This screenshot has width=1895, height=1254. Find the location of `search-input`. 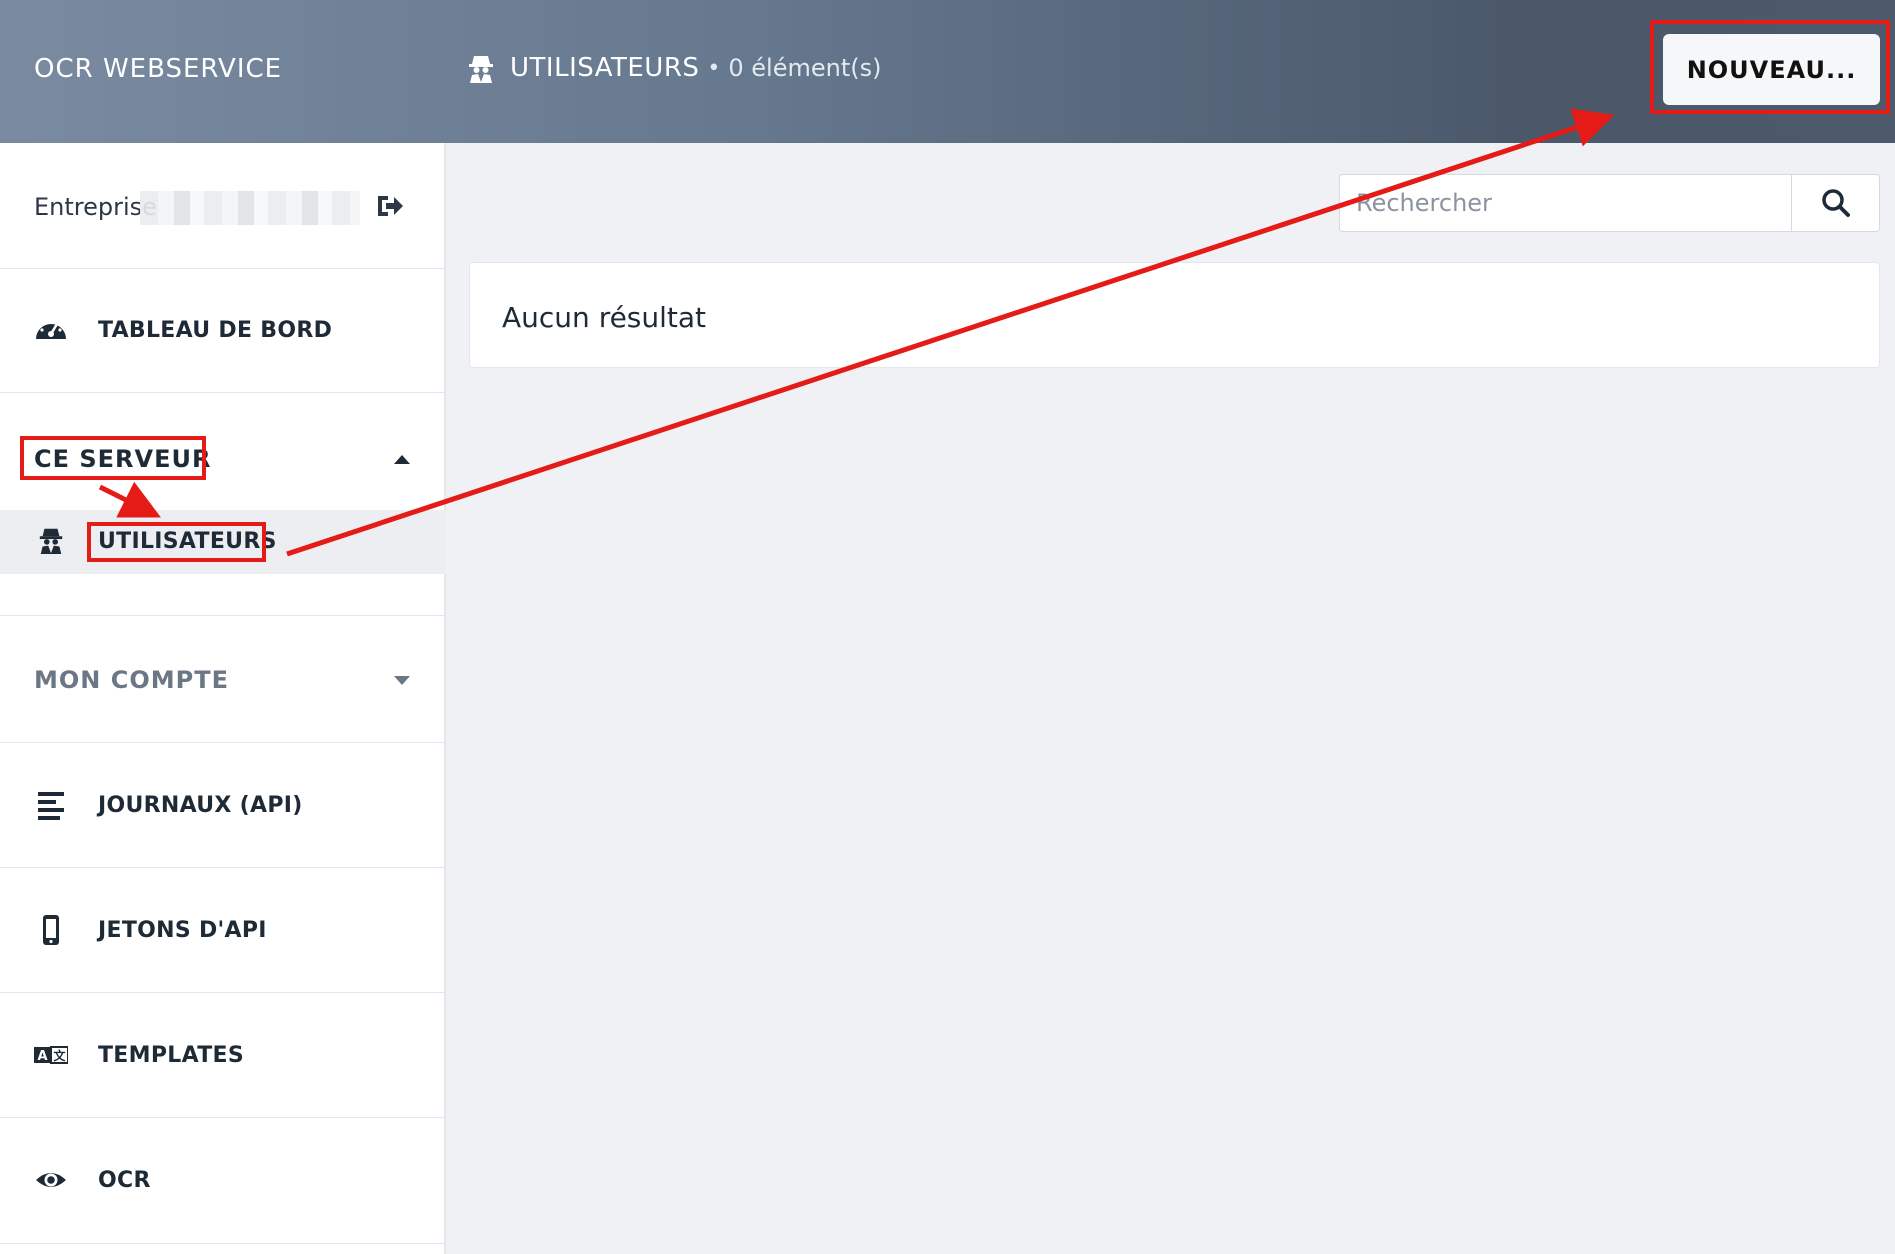

search-input is located at coordinates (1565, 203).